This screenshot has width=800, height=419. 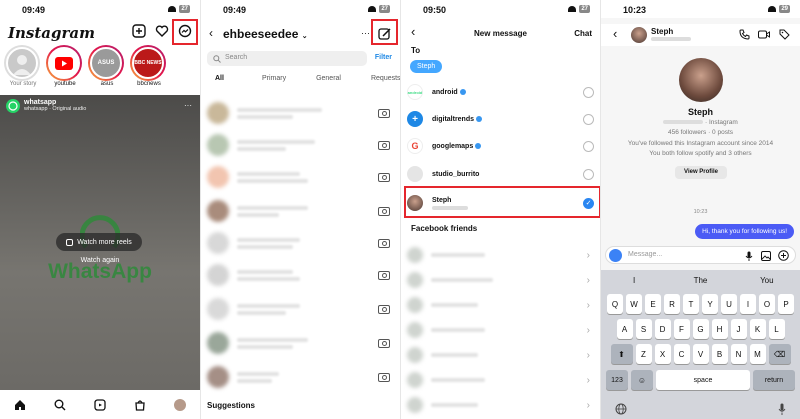 I want to click on user-row-android: android android, so click(x=500, y=92).